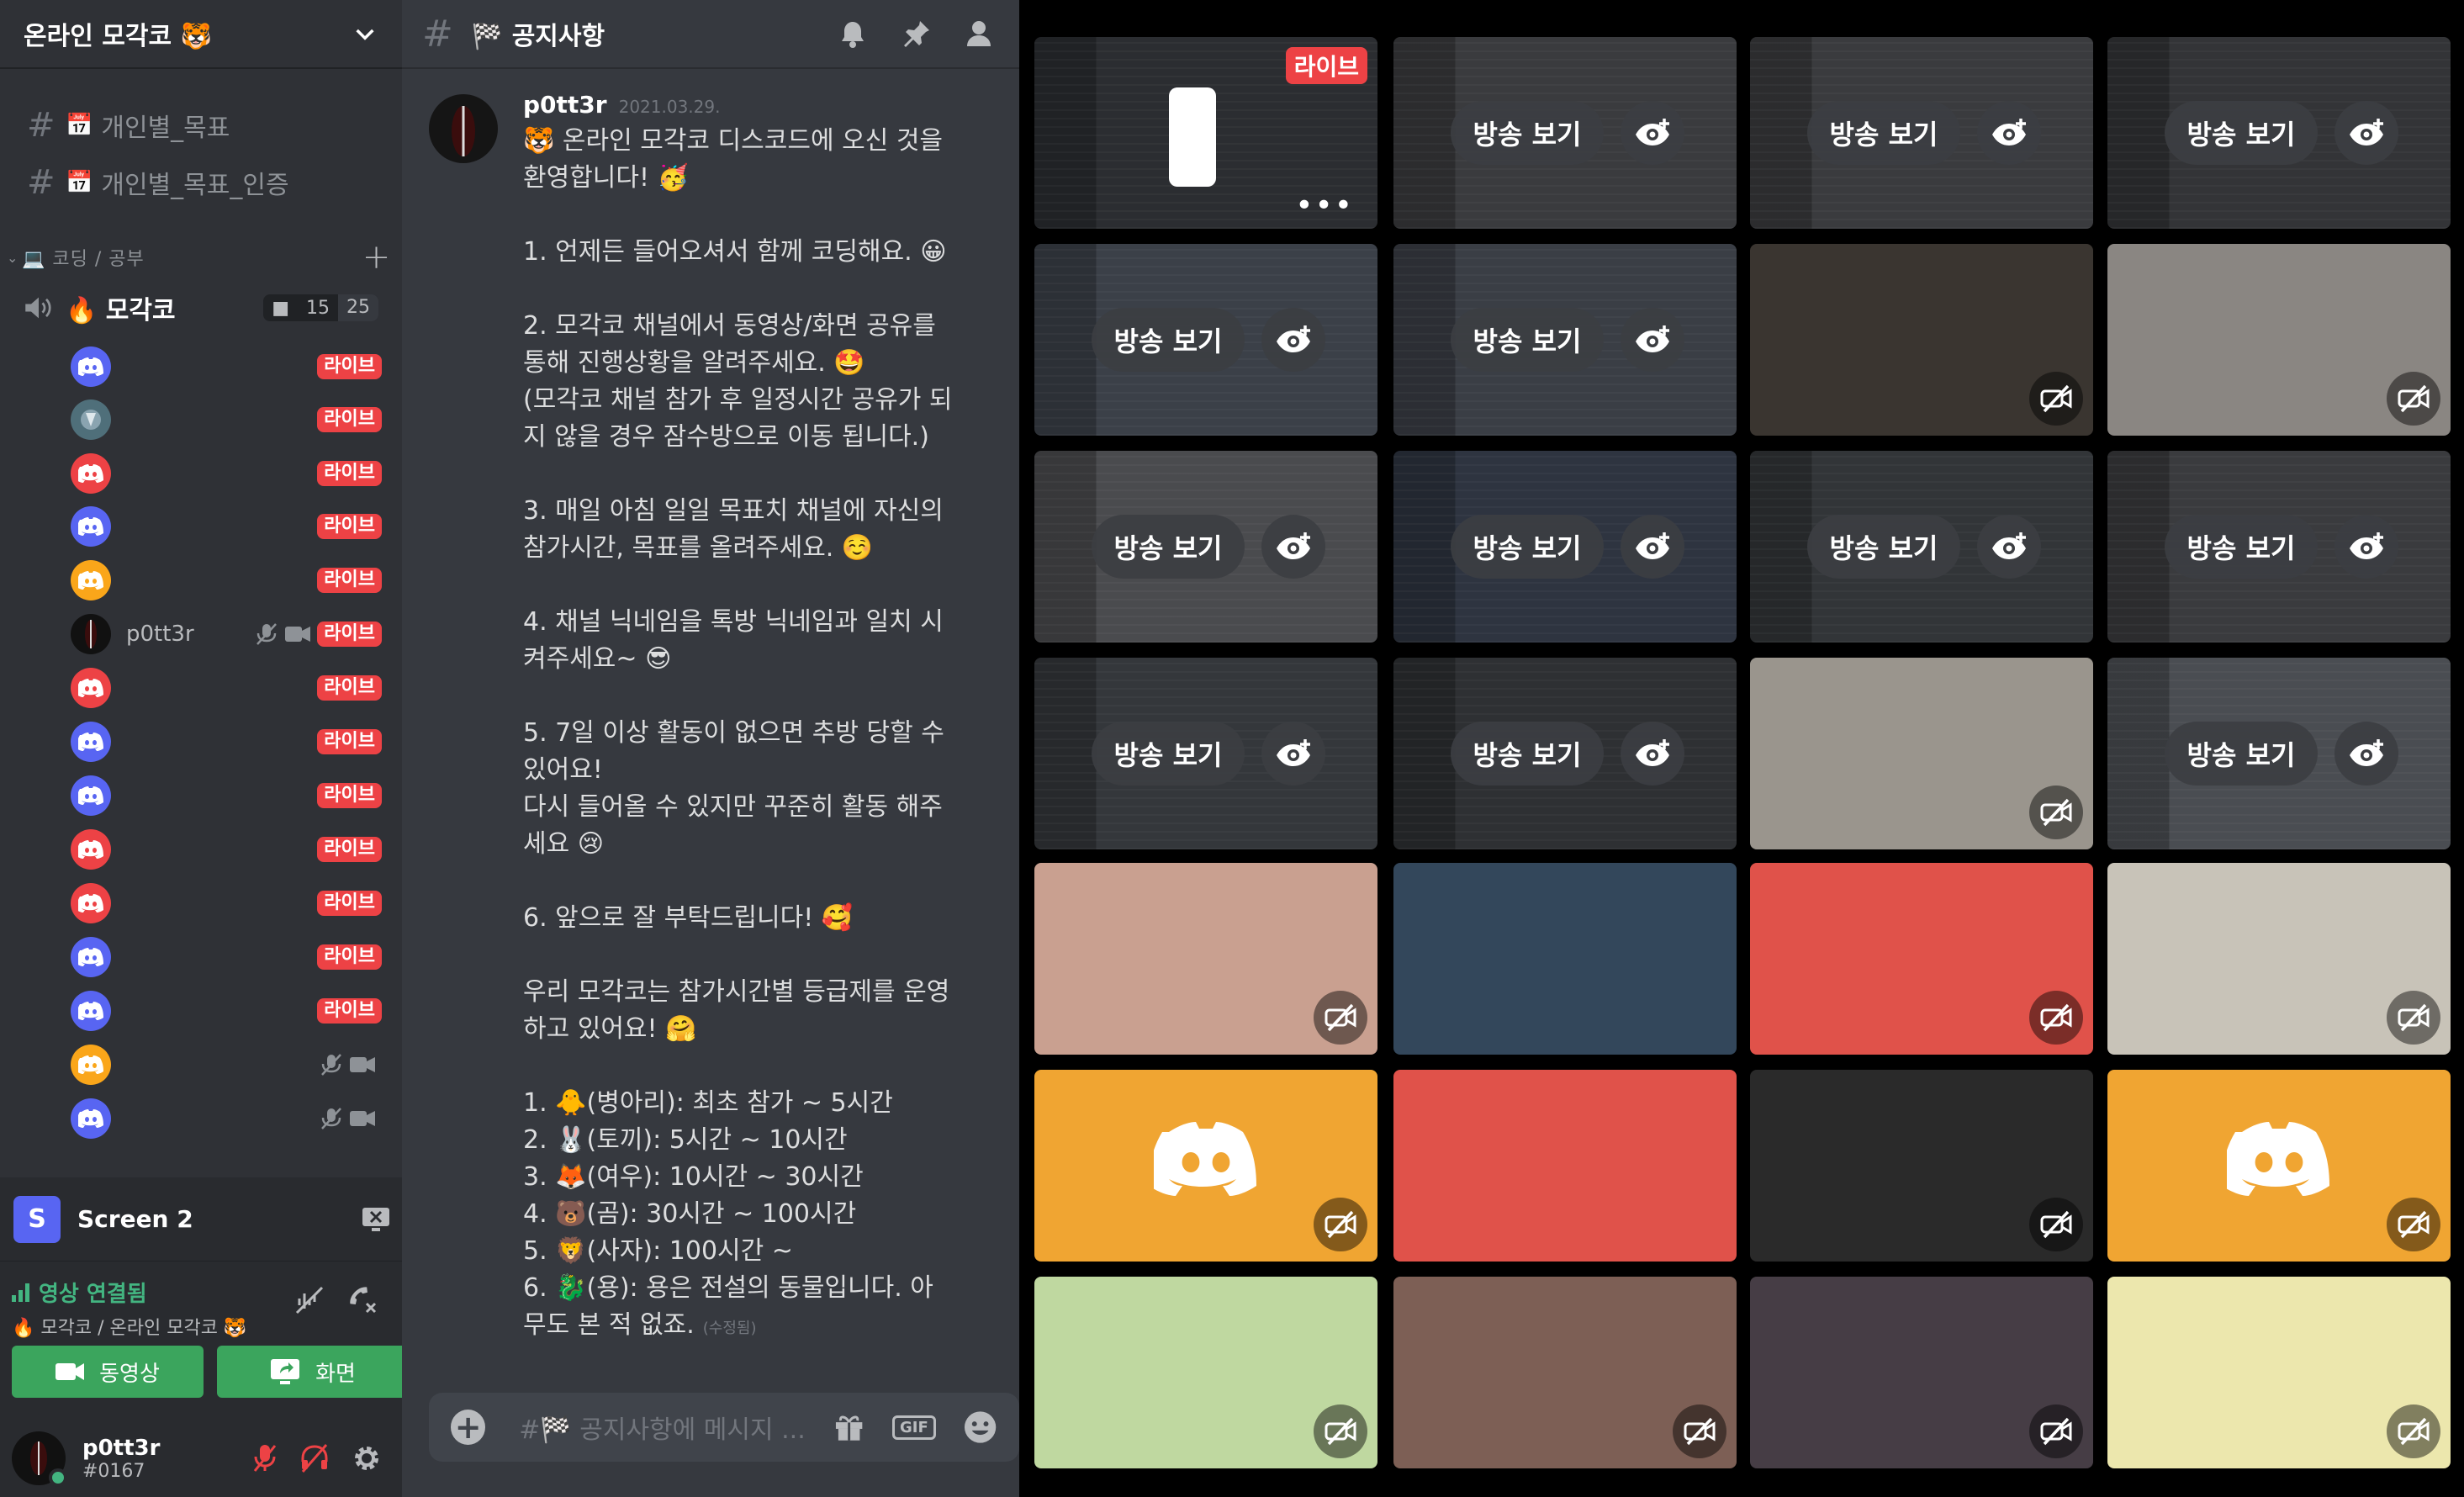 This screenshot has height=1497, width=2464. What do you see at coordinates (849, 1427) in the screenshot?
I see `gift-icon` at bounding box center [849, 1427].